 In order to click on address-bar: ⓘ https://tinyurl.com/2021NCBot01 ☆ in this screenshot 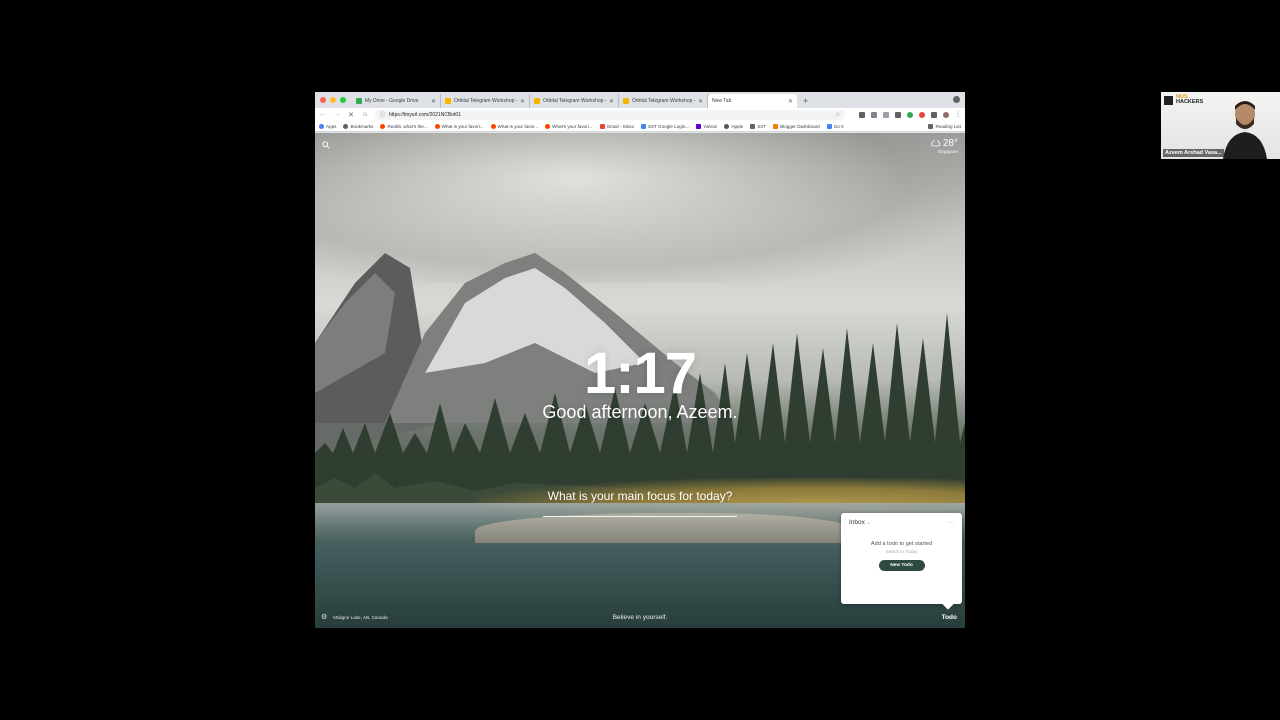, I will do `click(610, 114)`.